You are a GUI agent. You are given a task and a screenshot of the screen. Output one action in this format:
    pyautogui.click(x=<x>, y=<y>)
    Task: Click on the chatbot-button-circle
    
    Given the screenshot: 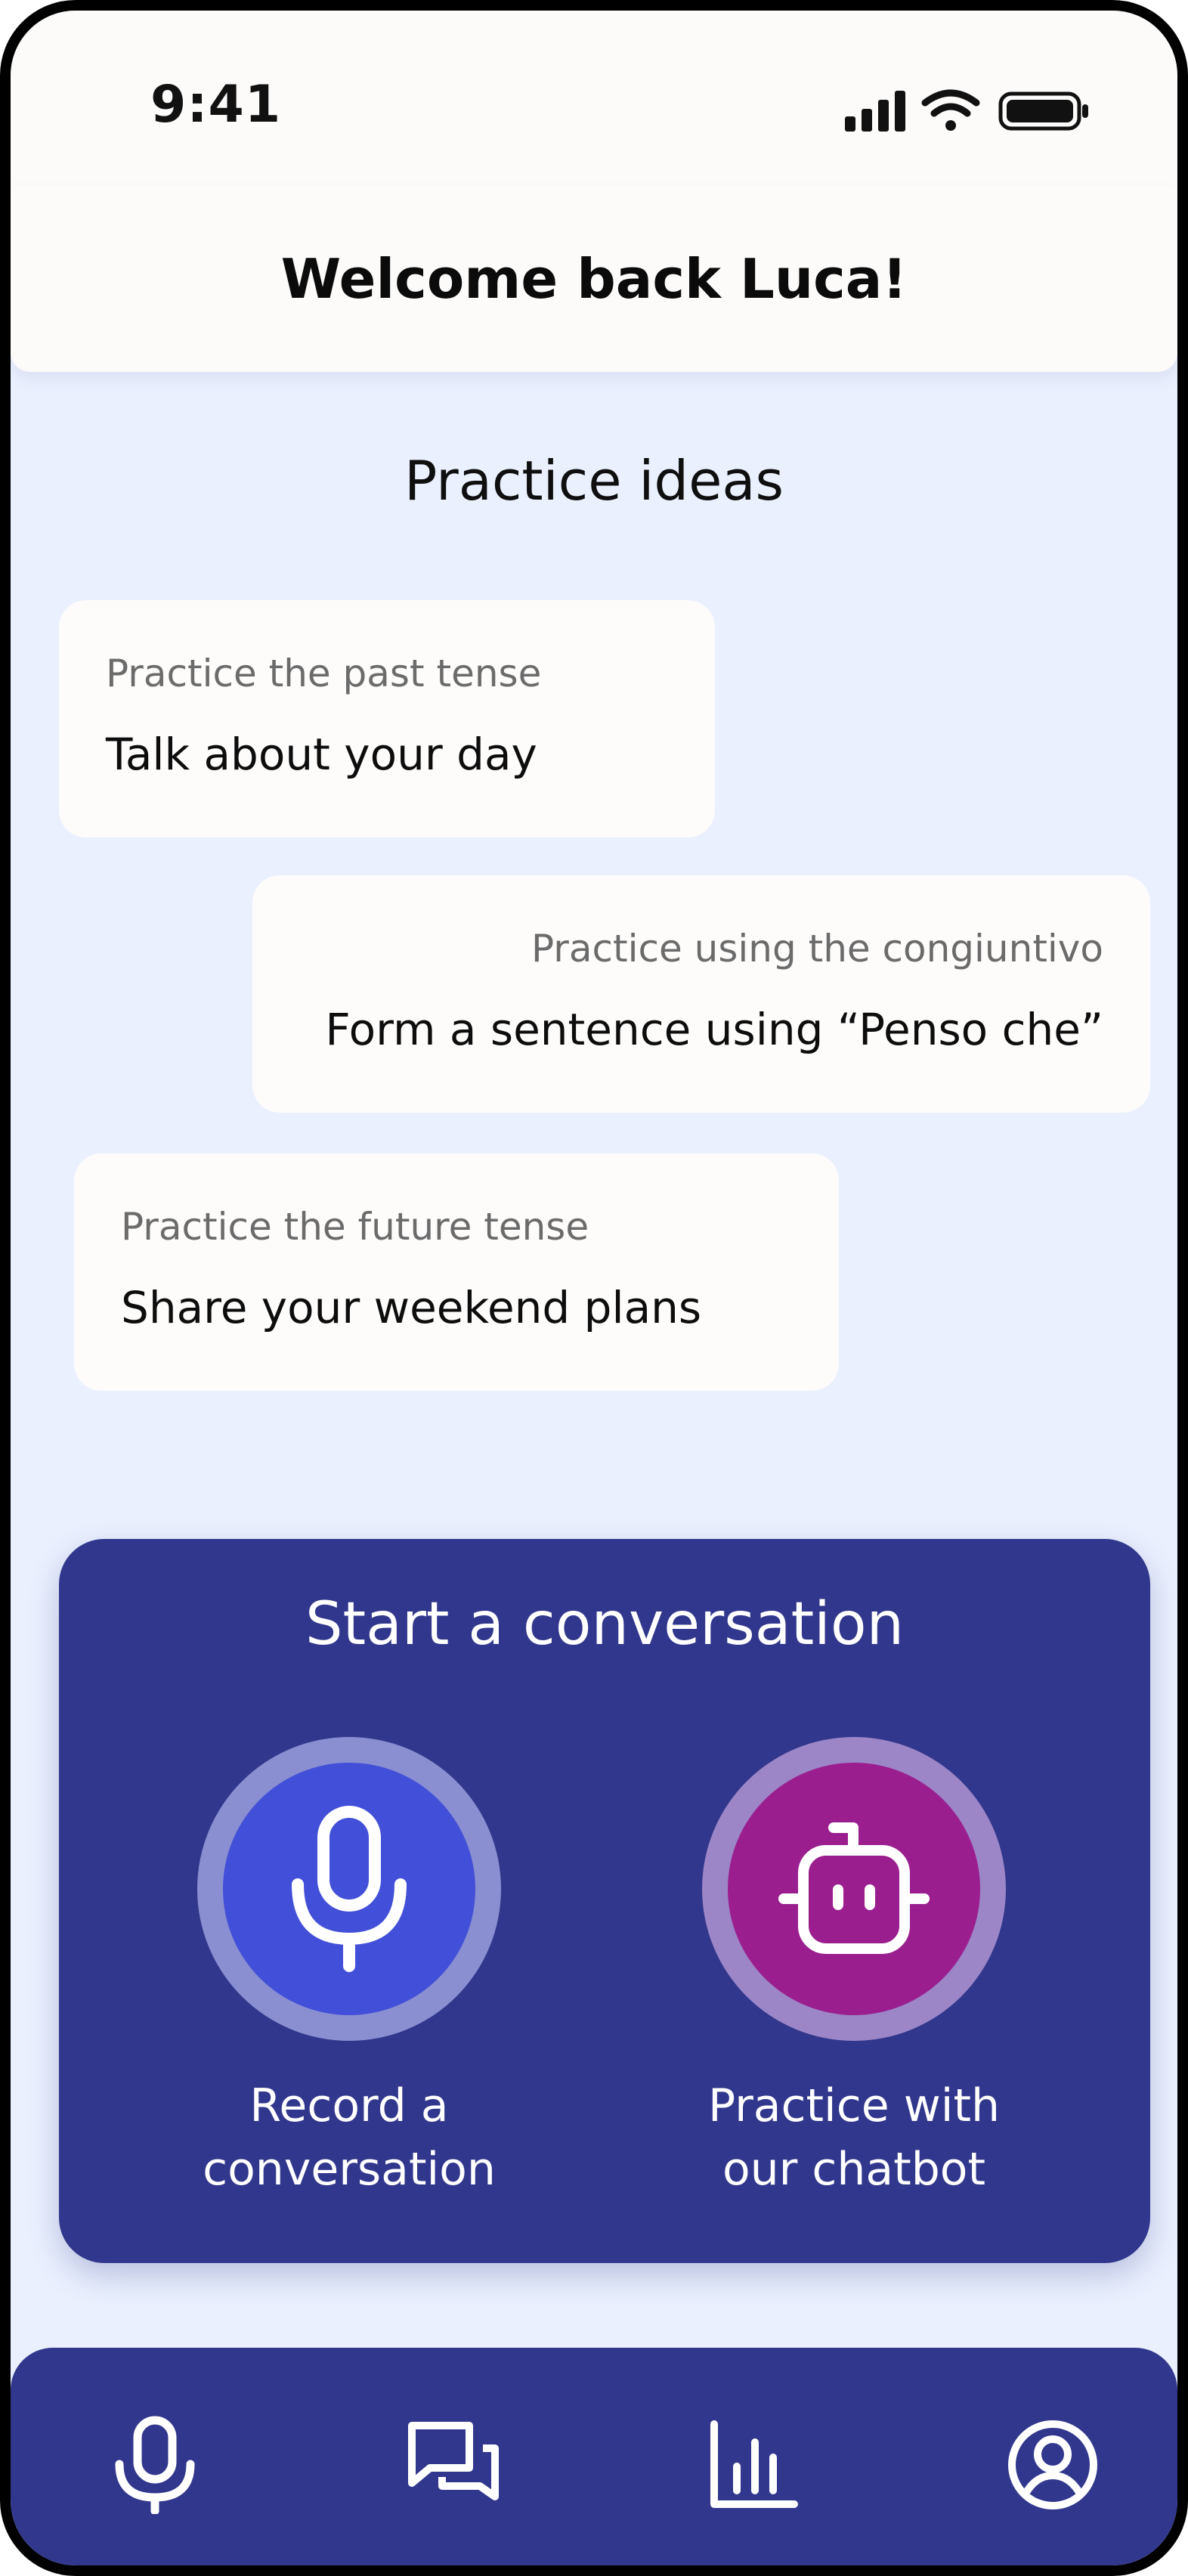 What is the action you would take?
    pyautogui.click(x=854, y=1889)
    